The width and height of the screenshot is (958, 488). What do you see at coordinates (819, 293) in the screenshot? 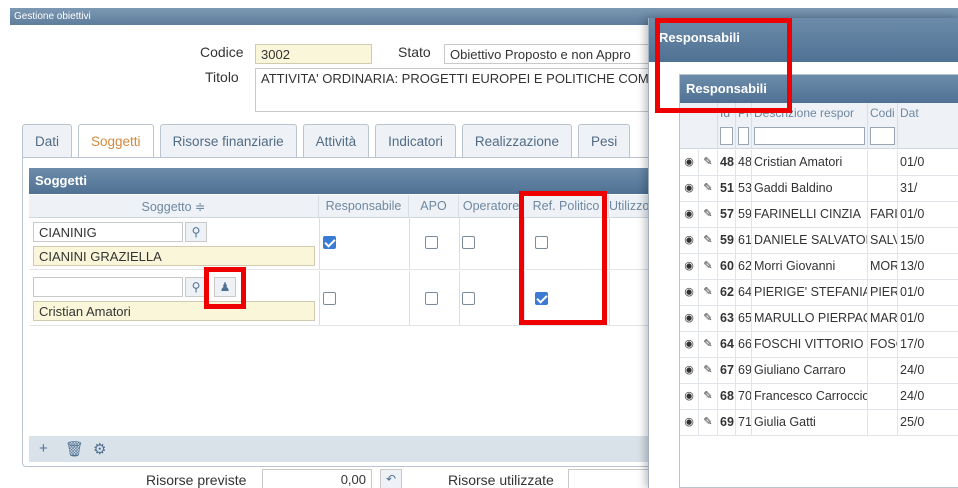
I see `responsabile-row: ◉✎6264PIERIGE' STEFANIAPIERI01/0` at bounding box center [819, 293].